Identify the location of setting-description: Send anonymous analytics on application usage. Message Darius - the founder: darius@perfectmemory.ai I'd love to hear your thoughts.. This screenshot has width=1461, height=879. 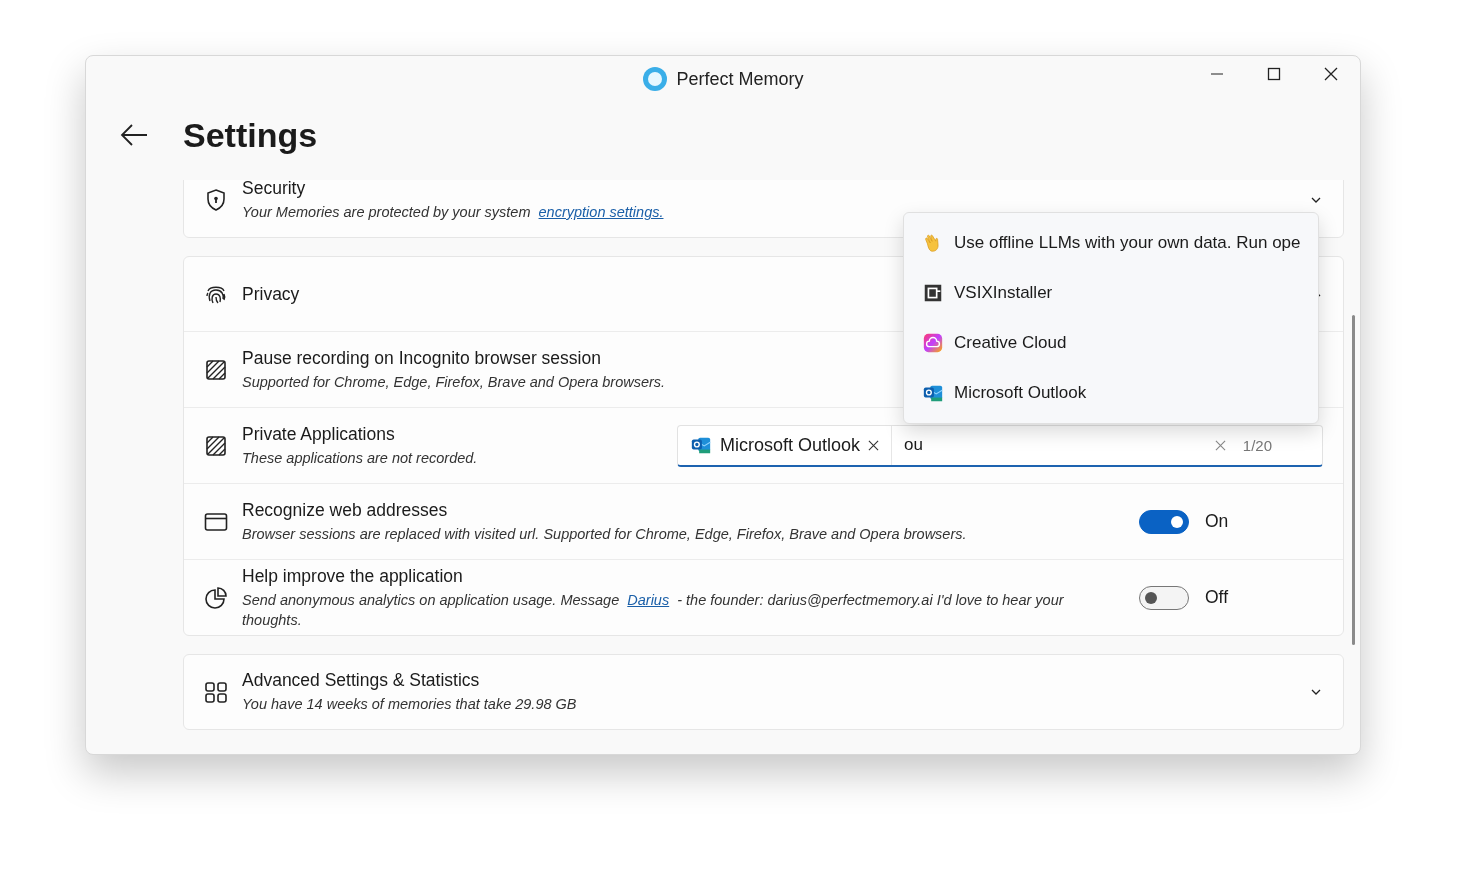
(653, 610).